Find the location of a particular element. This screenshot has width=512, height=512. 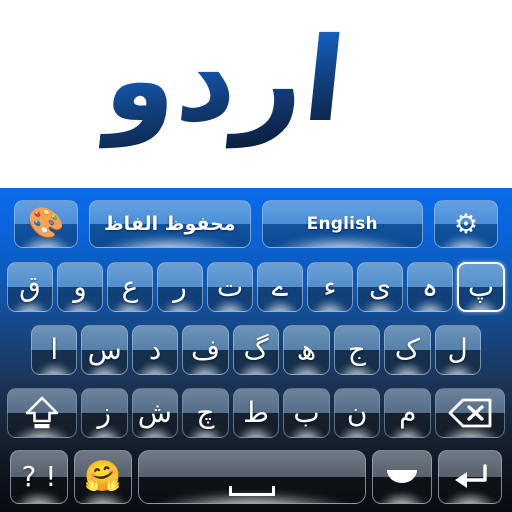

return-arrow-icon is located at coordinates (471, 476).